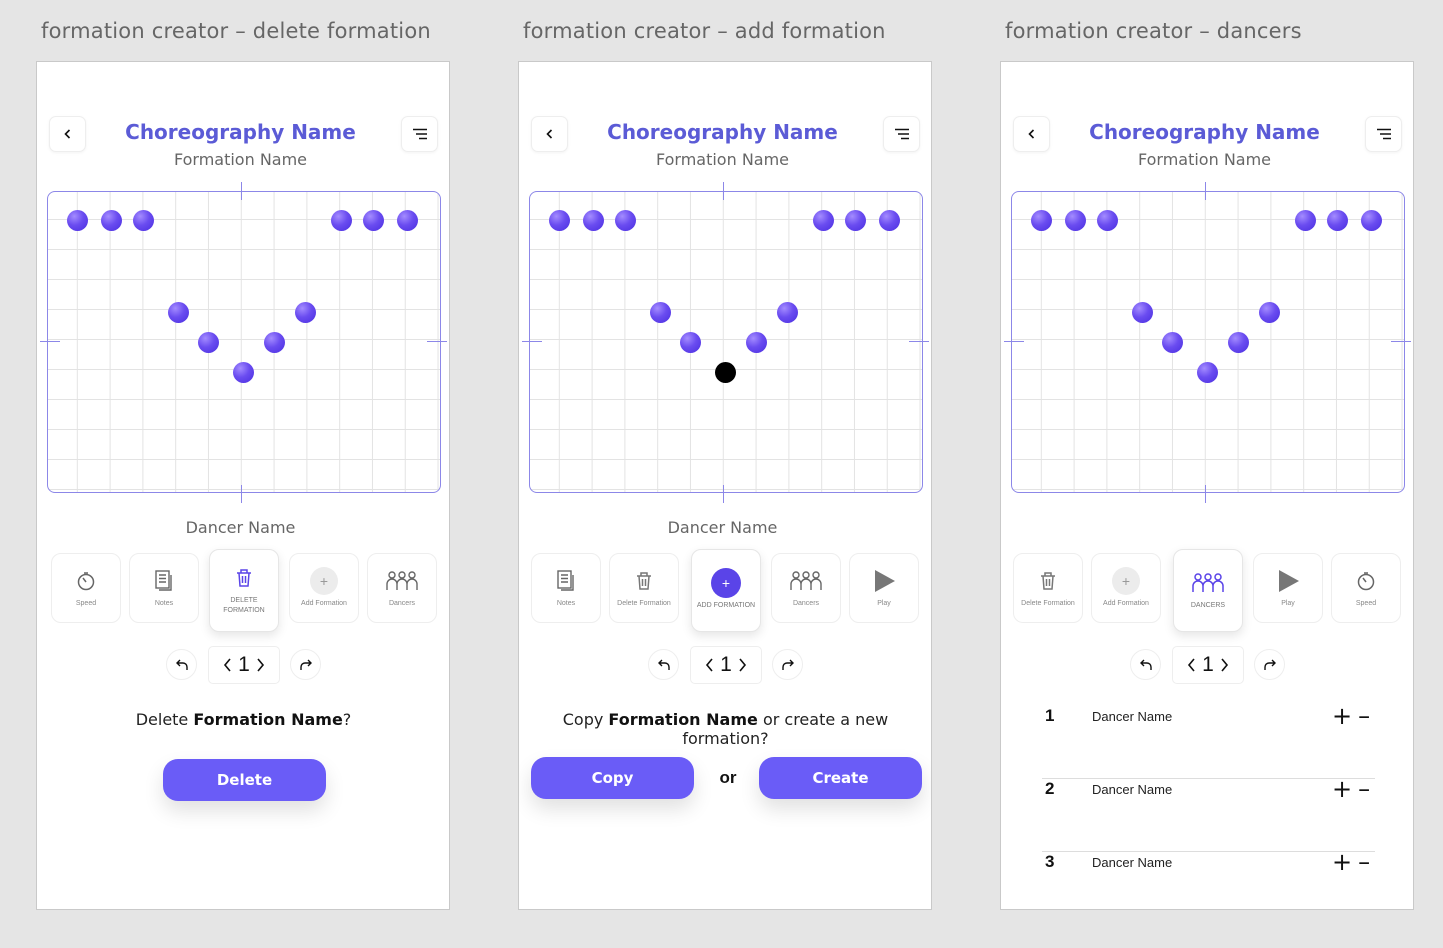  What do you see at coordinates (725, 372) in the screenshot?
I see `selected-dancer-dot` at bounding box center [725, 372].